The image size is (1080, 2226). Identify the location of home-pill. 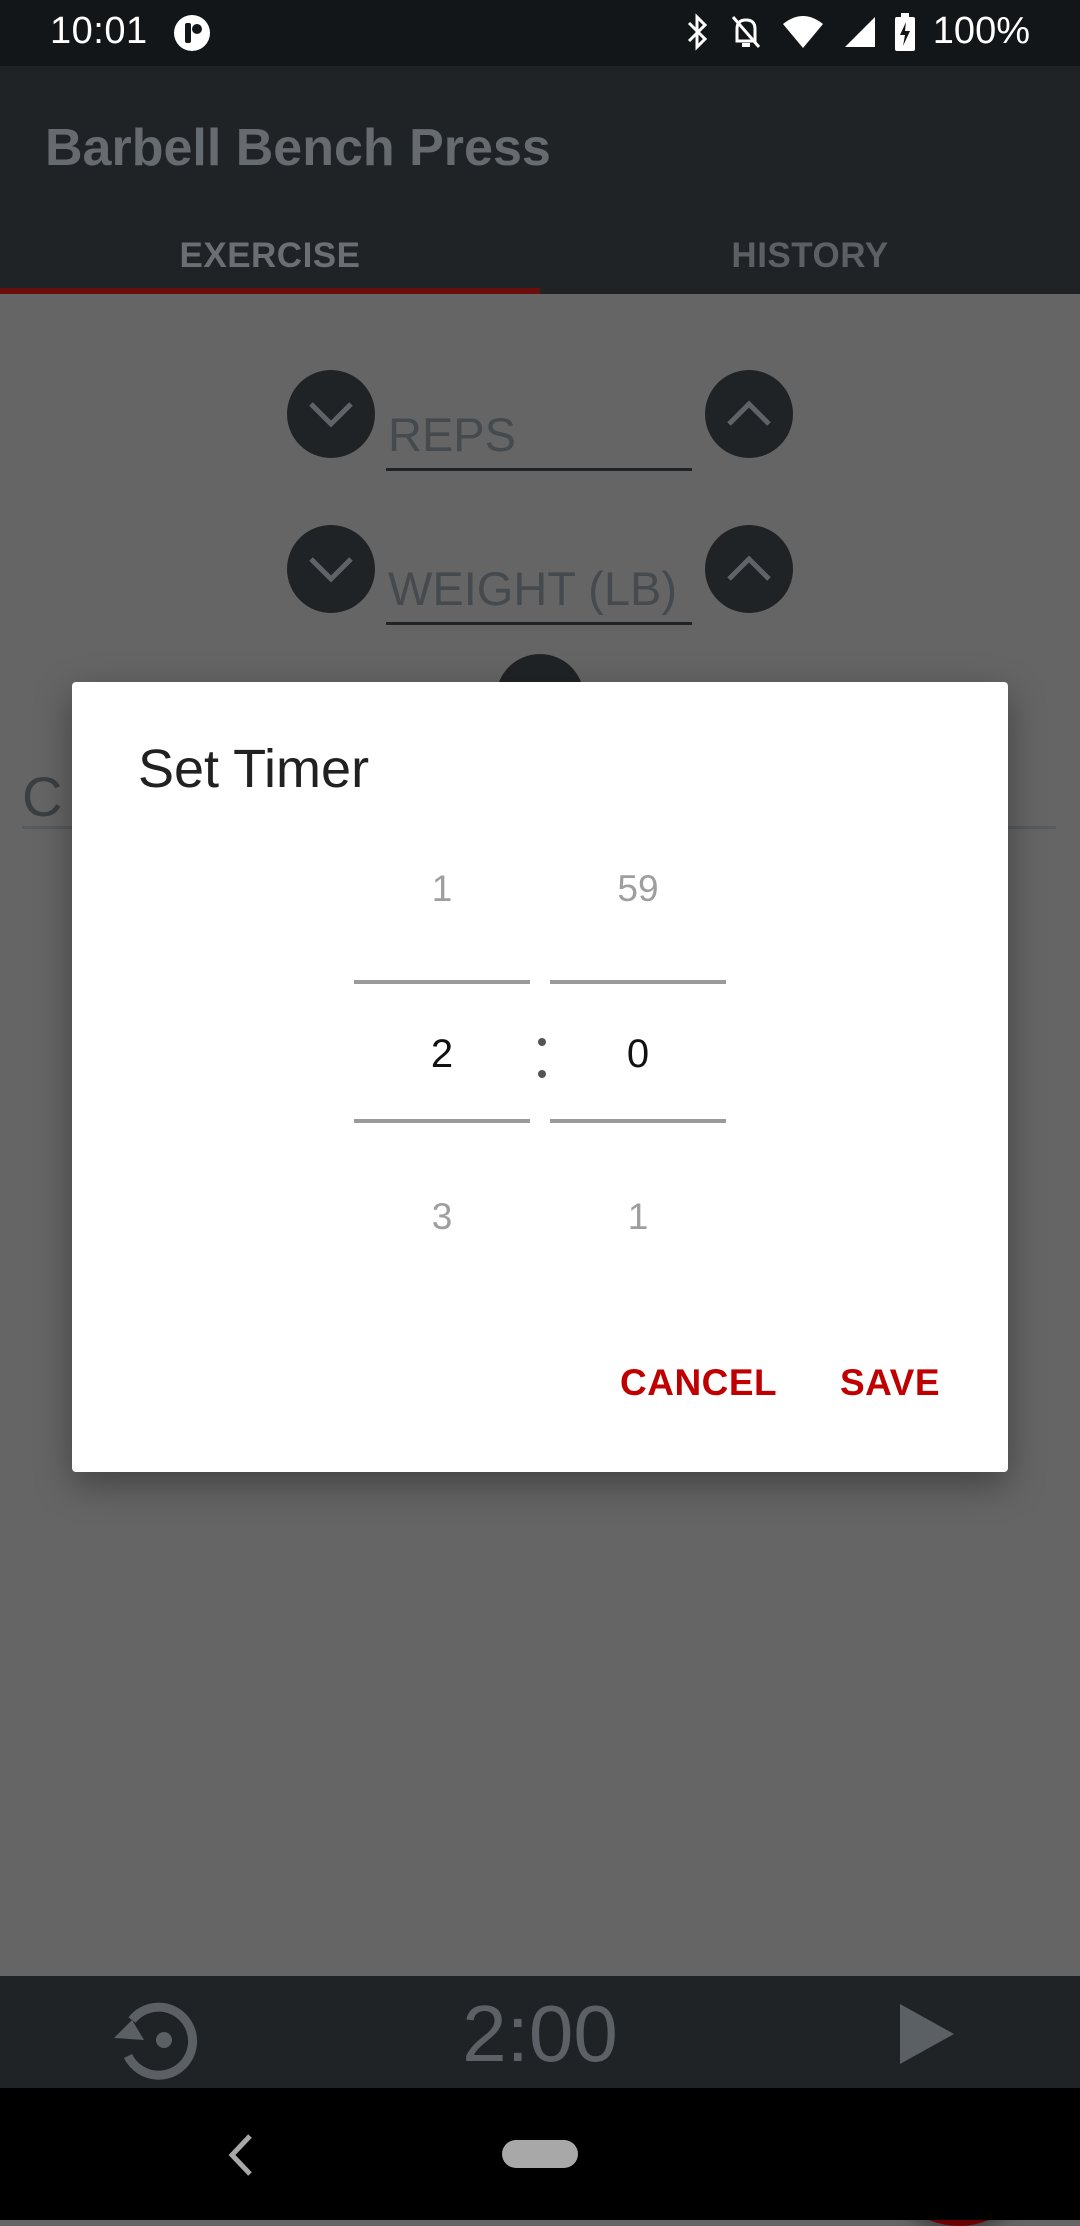
(540, 2154).